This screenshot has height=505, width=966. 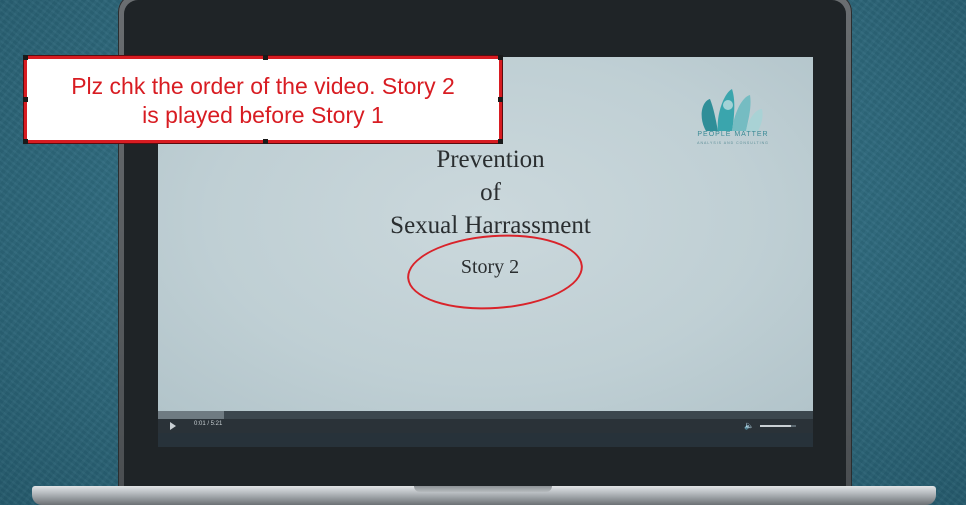 I want to click on video-progress-bar, so click(x=485, y=415).